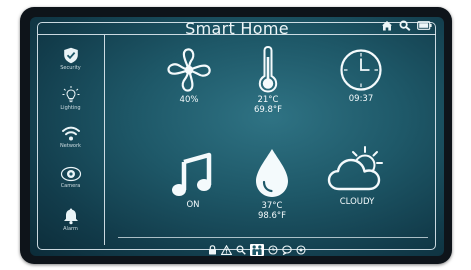 The height and width of the screenshot is (270, 471). Describe the element at coordinates (361, 99) in the screenshot. I see `clock-time: 09:37` at that location.